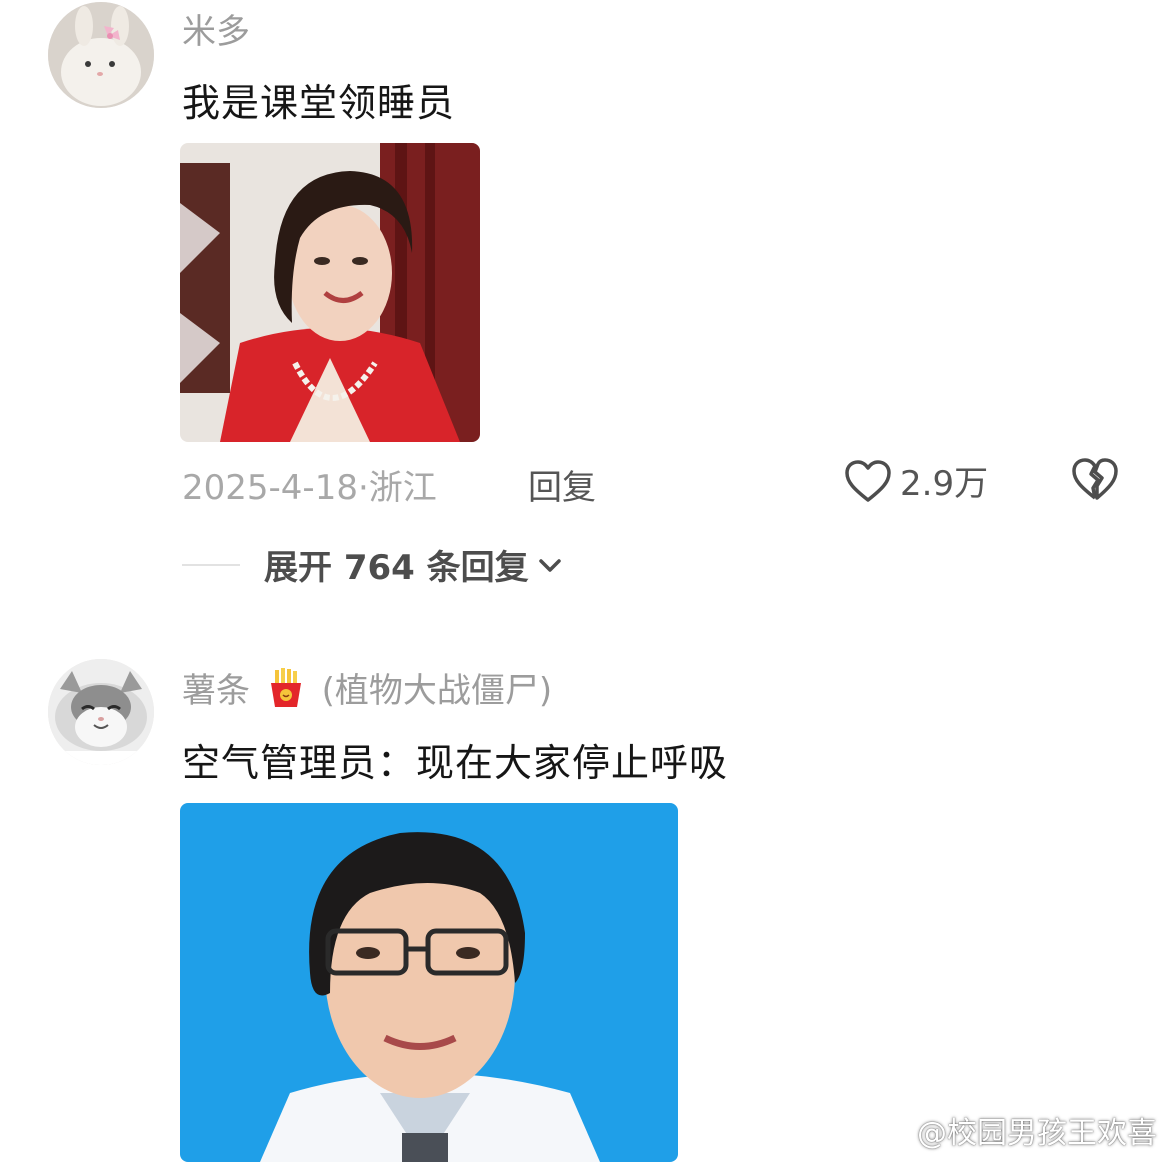  I want to click on comment-text: 空气管理员：现在大家停止呼吸, so click(455, 763).